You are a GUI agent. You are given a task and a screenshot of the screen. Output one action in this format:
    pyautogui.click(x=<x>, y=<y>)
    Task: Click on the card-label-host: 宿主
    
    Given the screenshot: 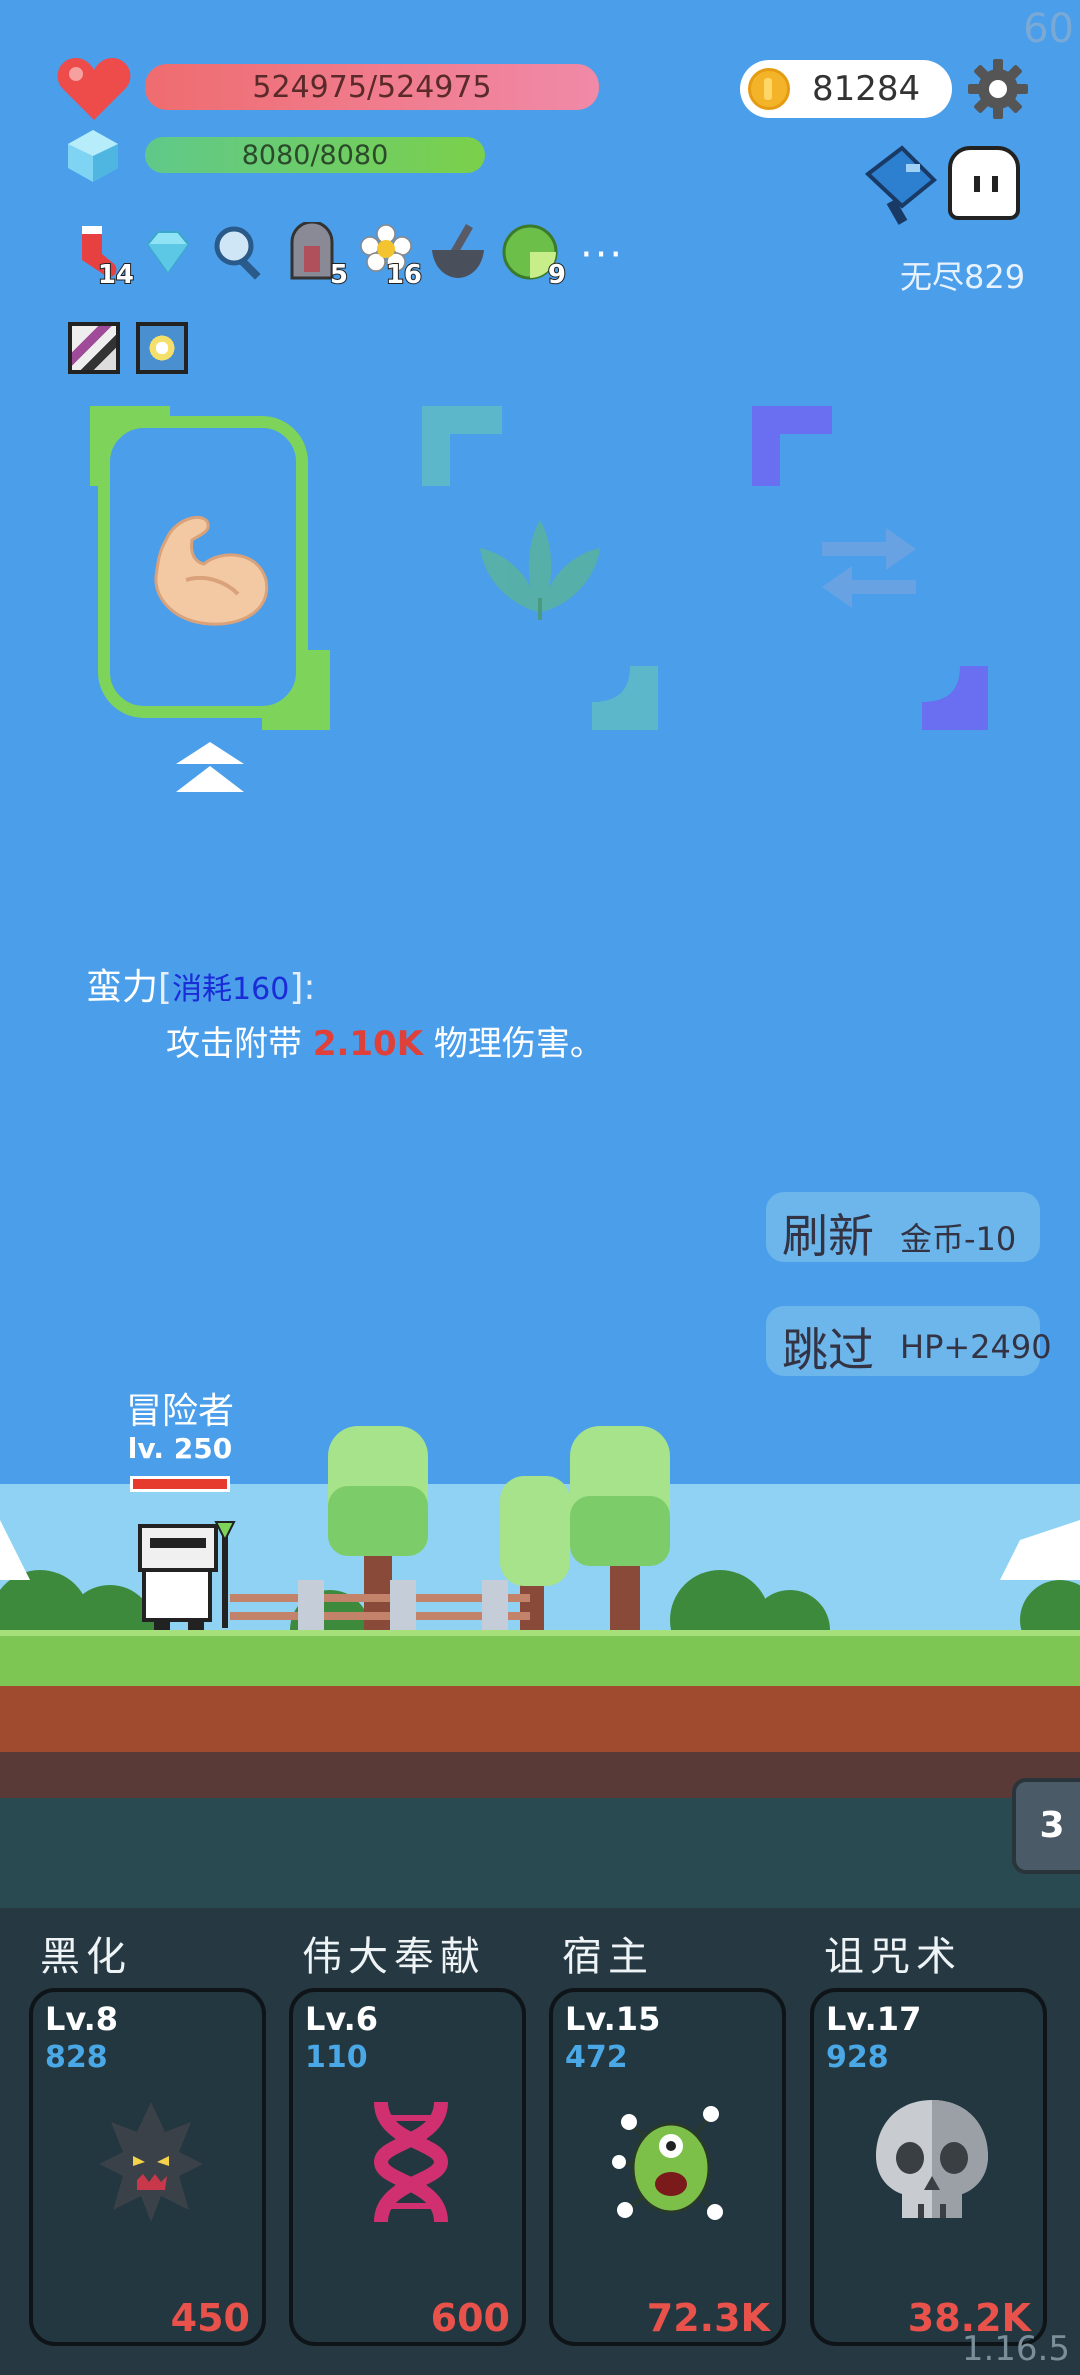 What is the action you would take?
    pyautogui.click(x=608, y=1957)
    